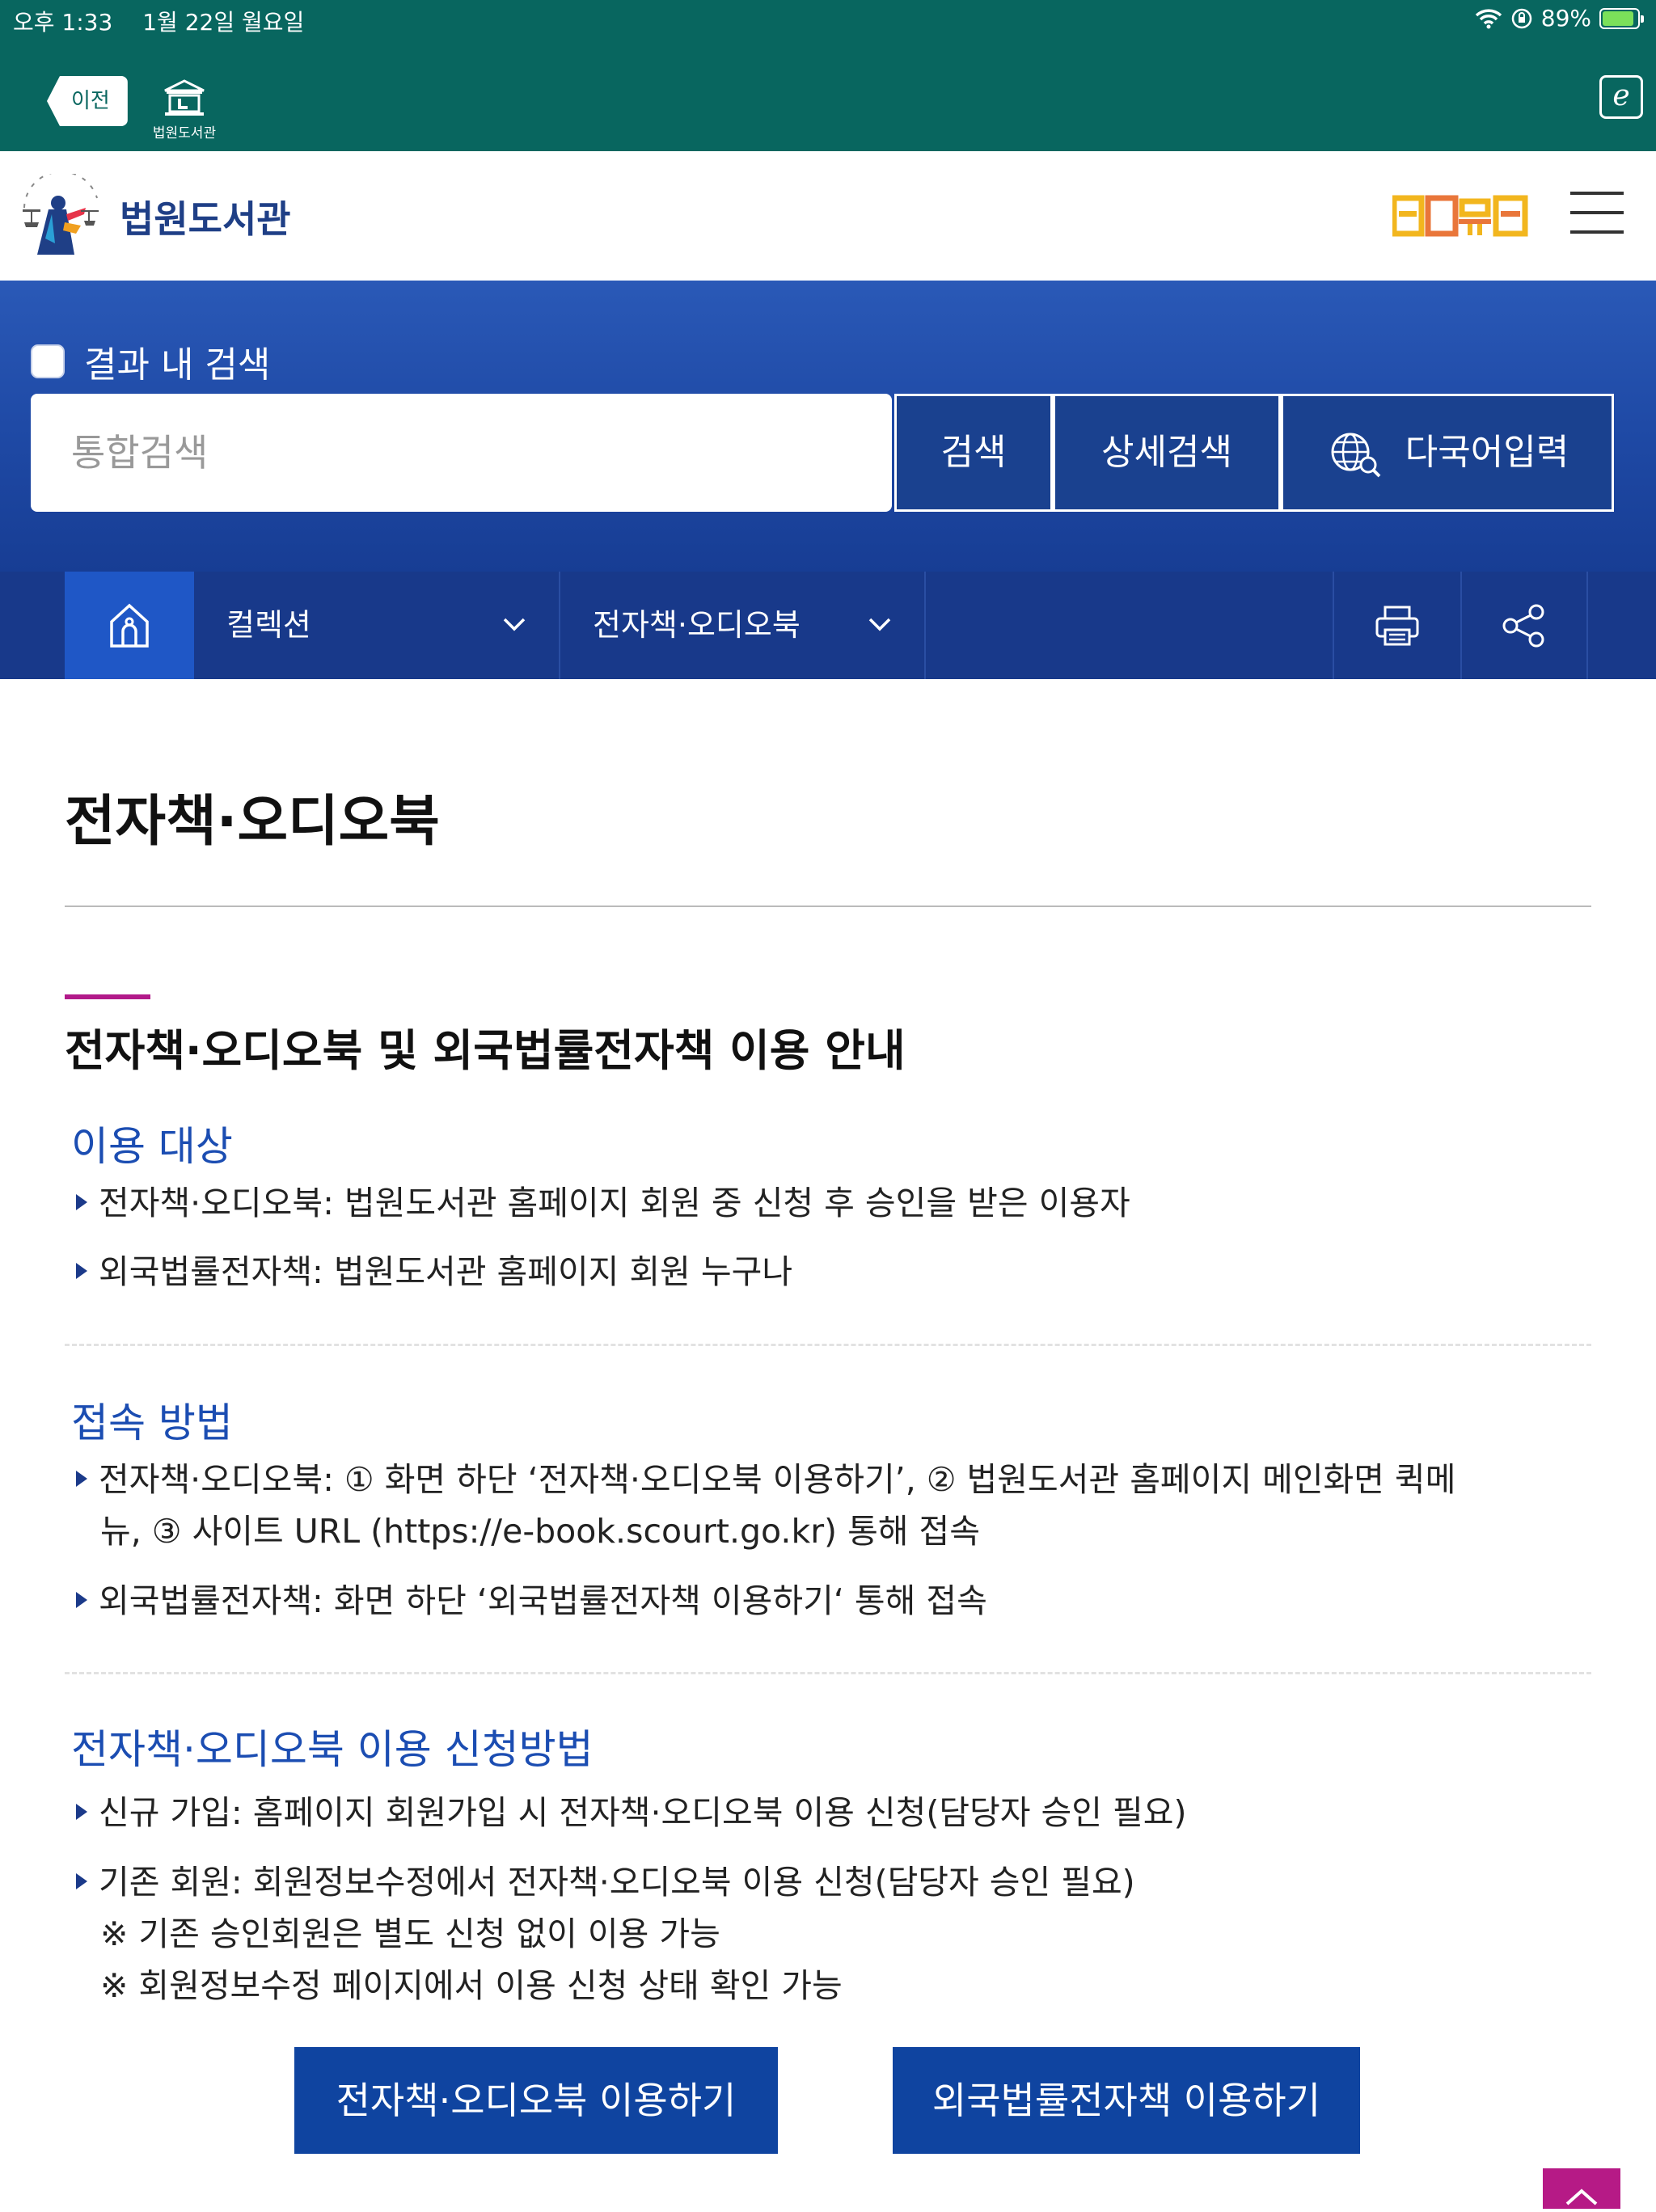 The height and width of the screenshot is (2212, 1656). I want to click on library-home-button: 법원도서관, so click(184, 109).